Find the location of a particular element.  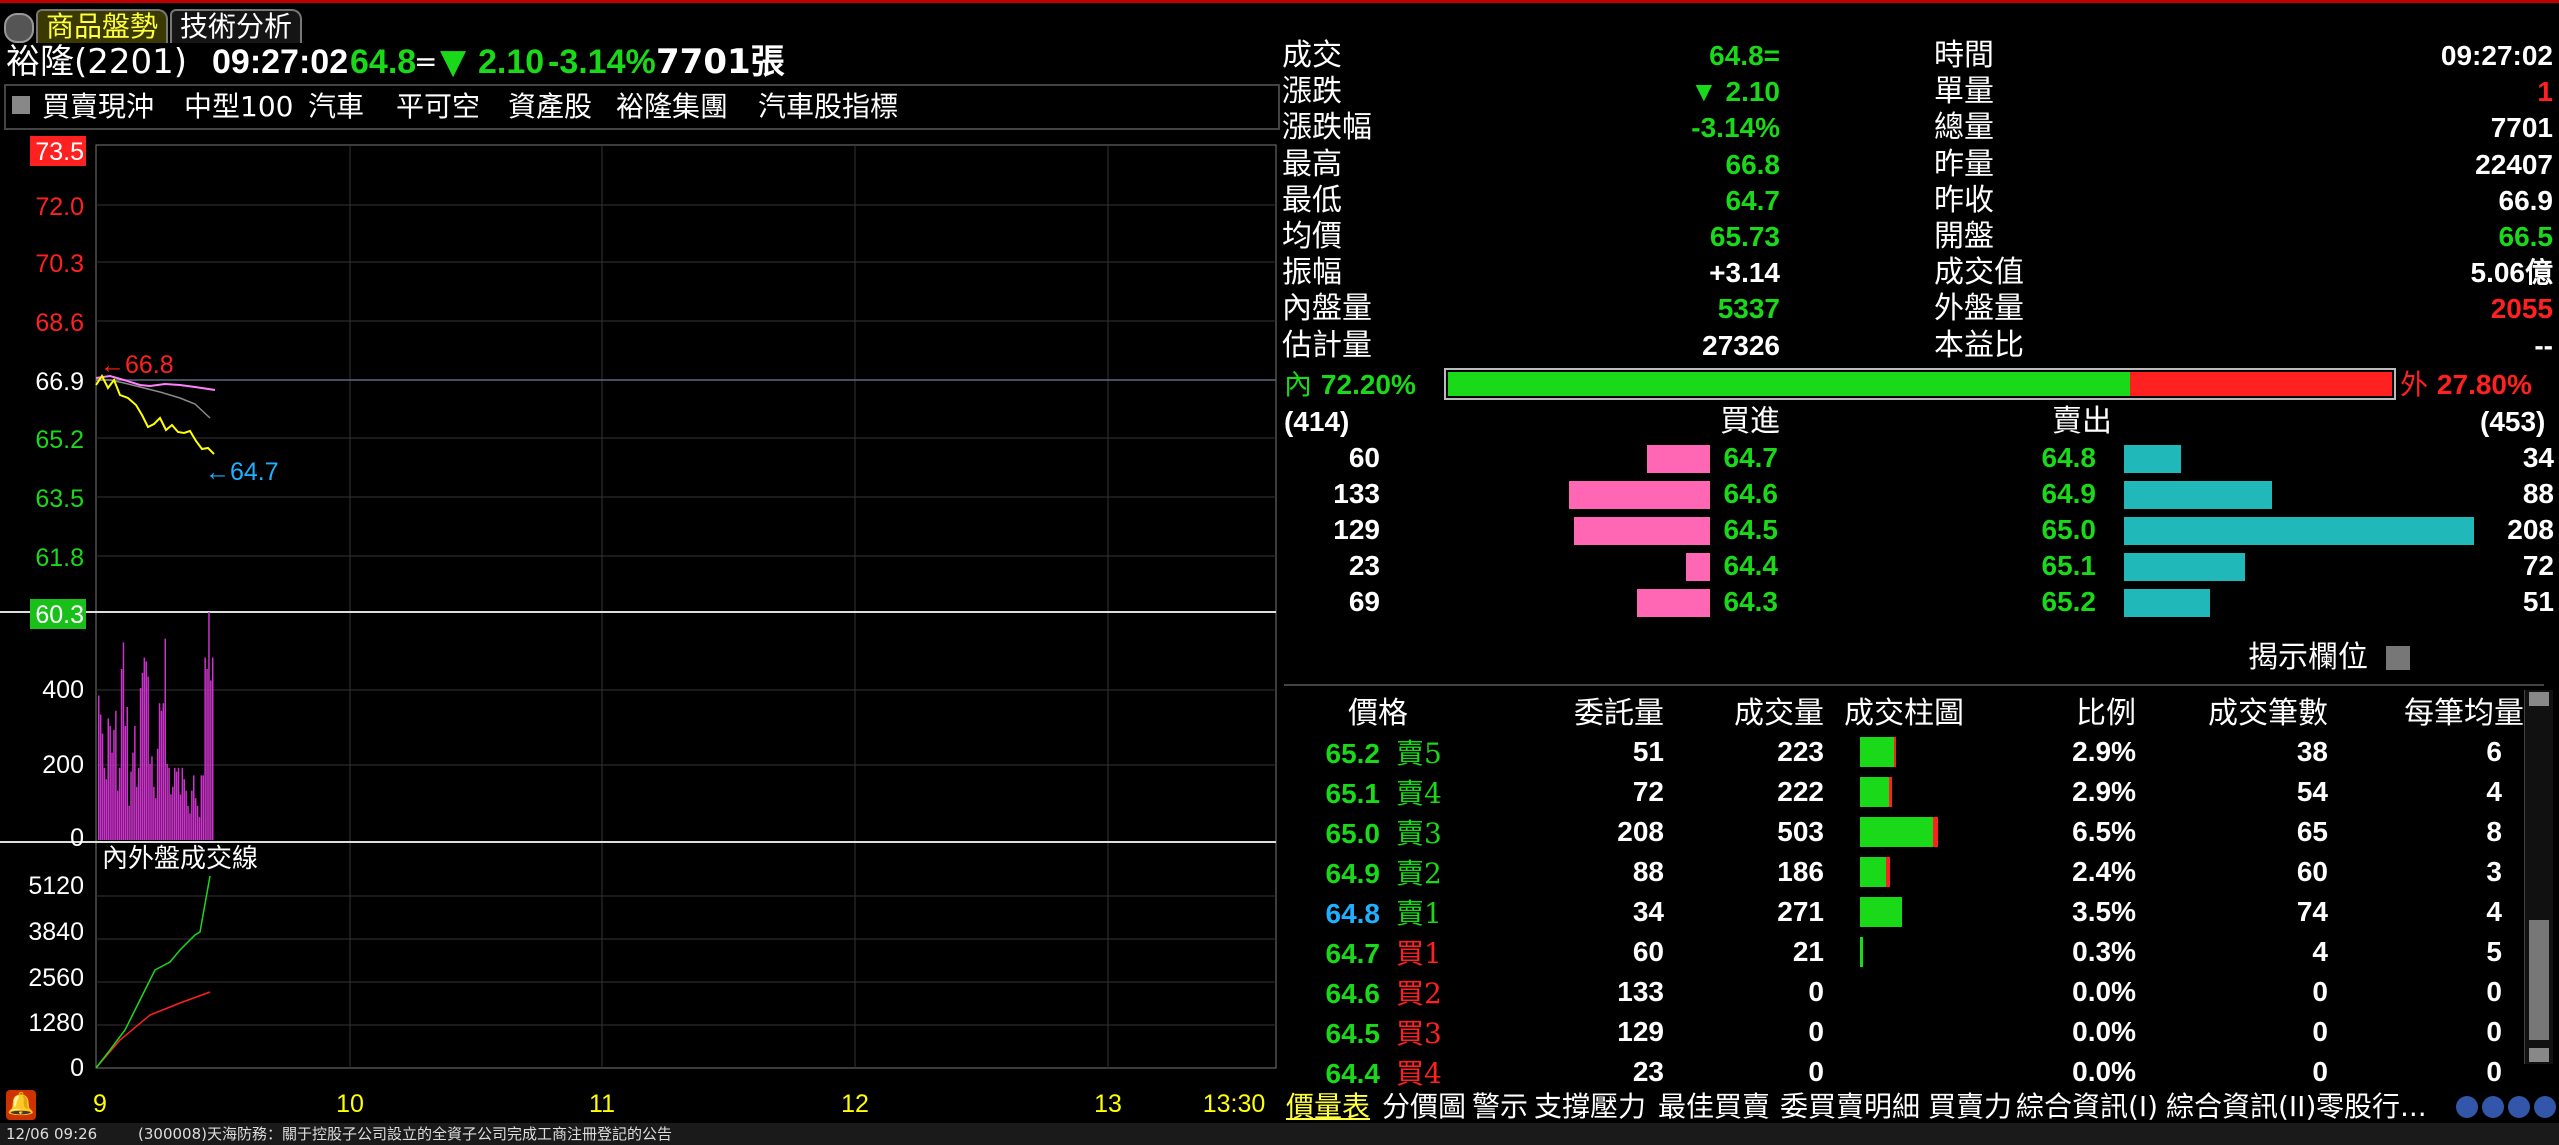

num-cell: 271 is located at coordinates (1800, 911).